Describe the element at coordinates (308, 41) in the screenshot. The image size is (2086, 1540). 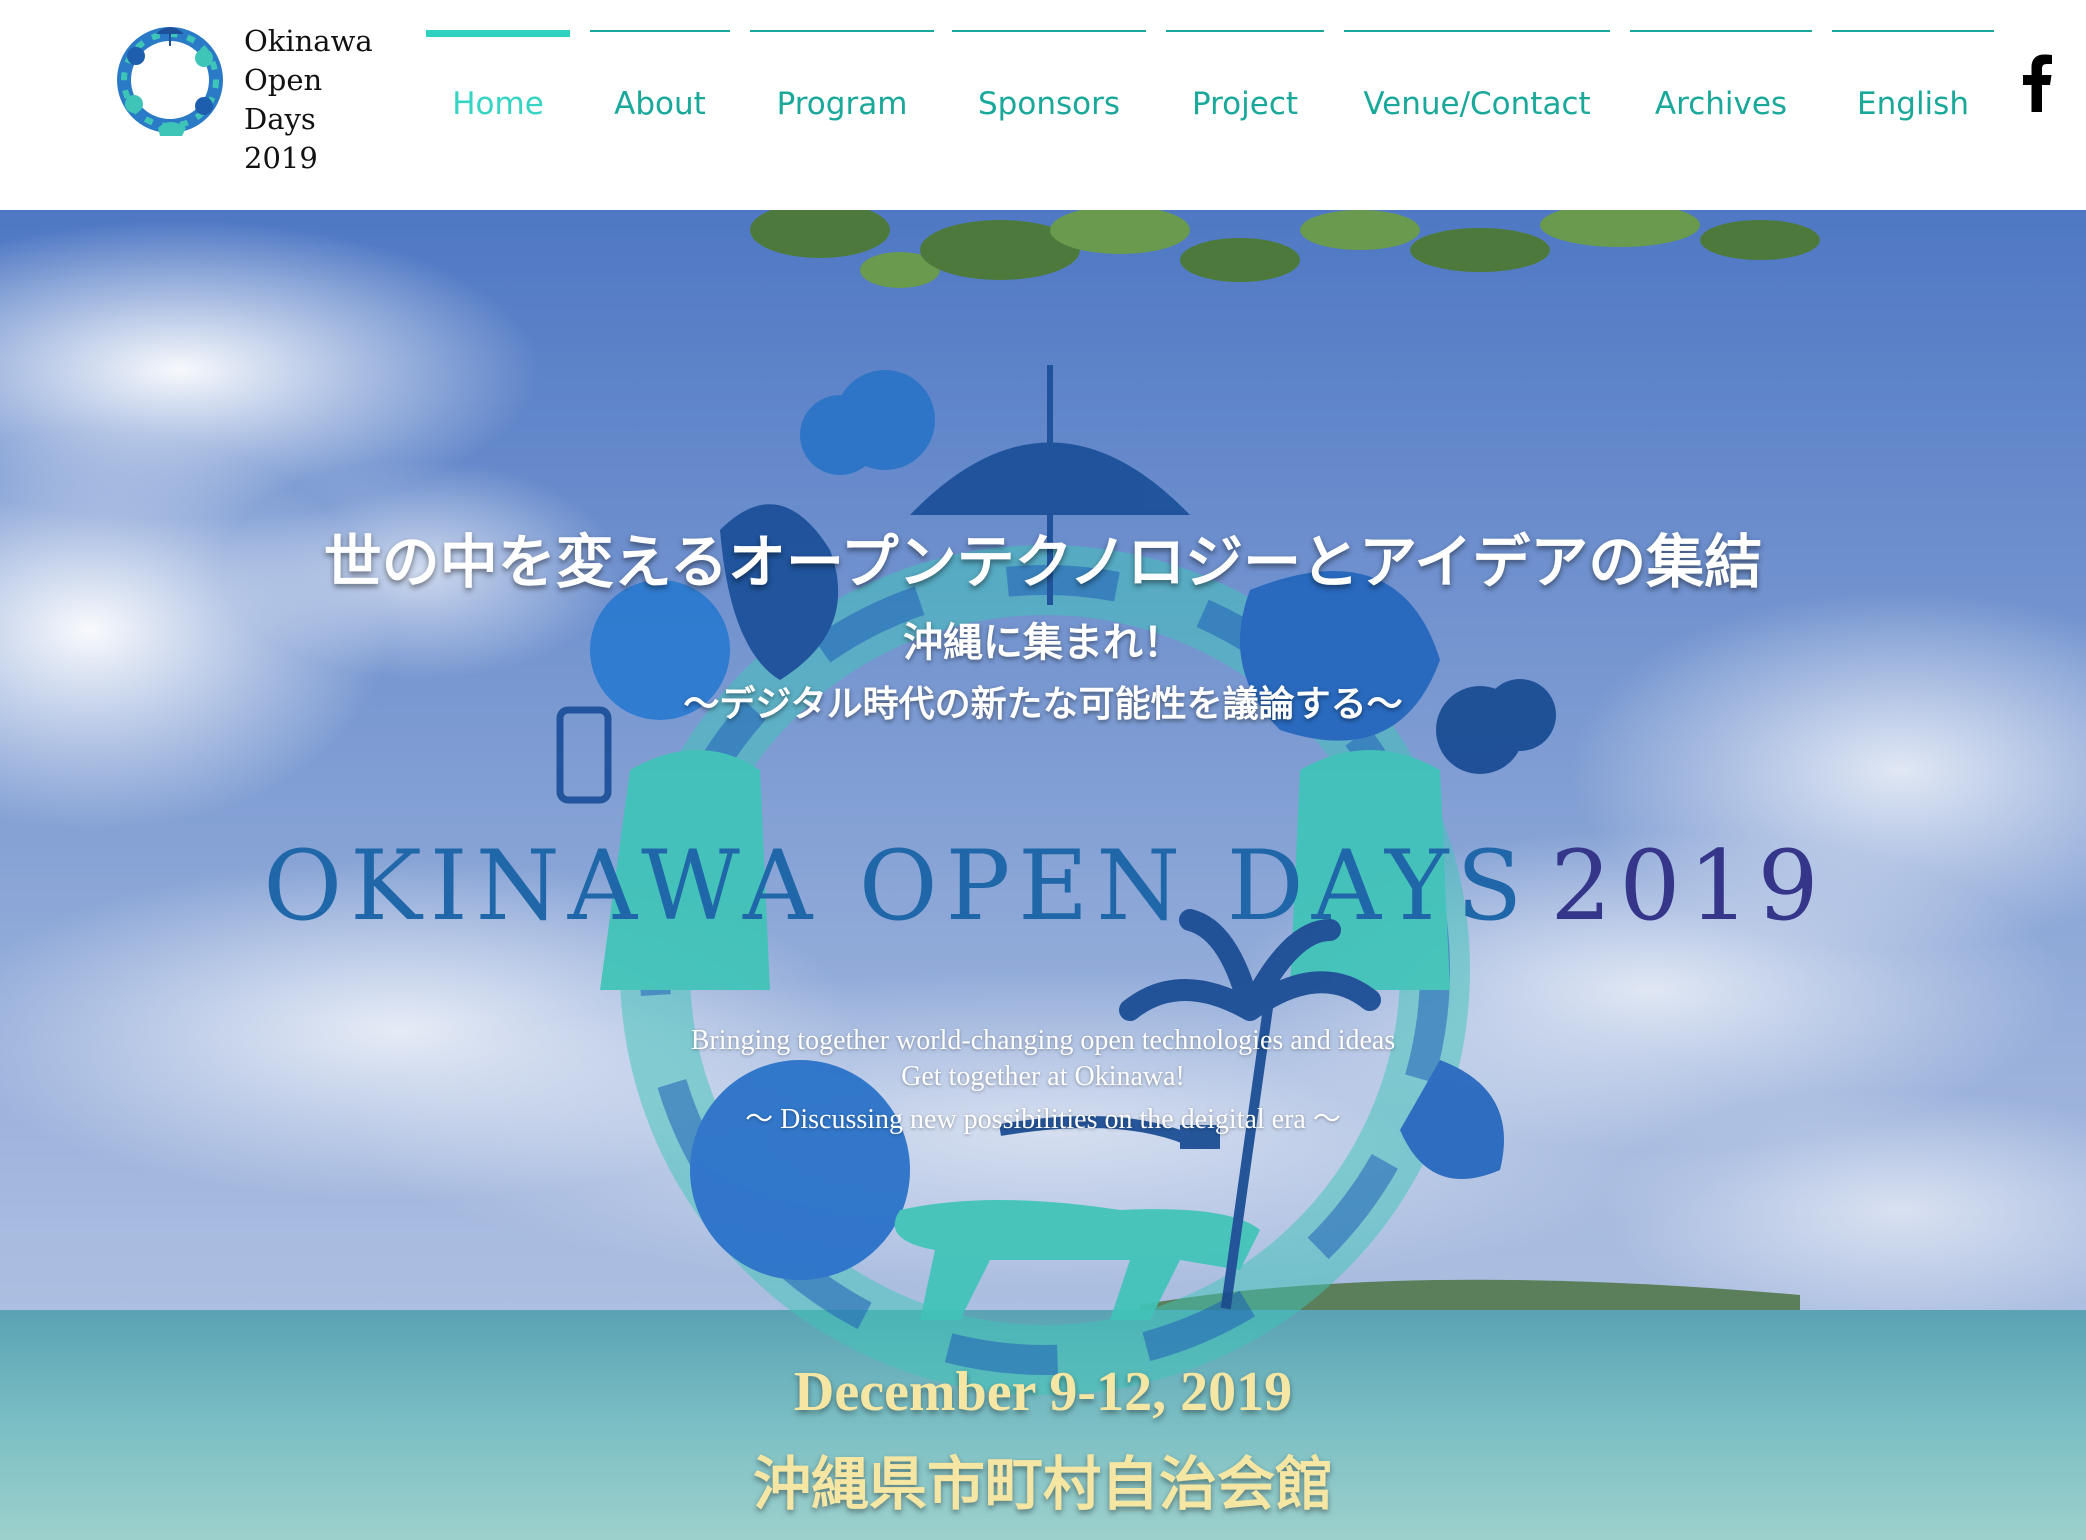
I see `site-title-line-1: Okinawa` at that location.